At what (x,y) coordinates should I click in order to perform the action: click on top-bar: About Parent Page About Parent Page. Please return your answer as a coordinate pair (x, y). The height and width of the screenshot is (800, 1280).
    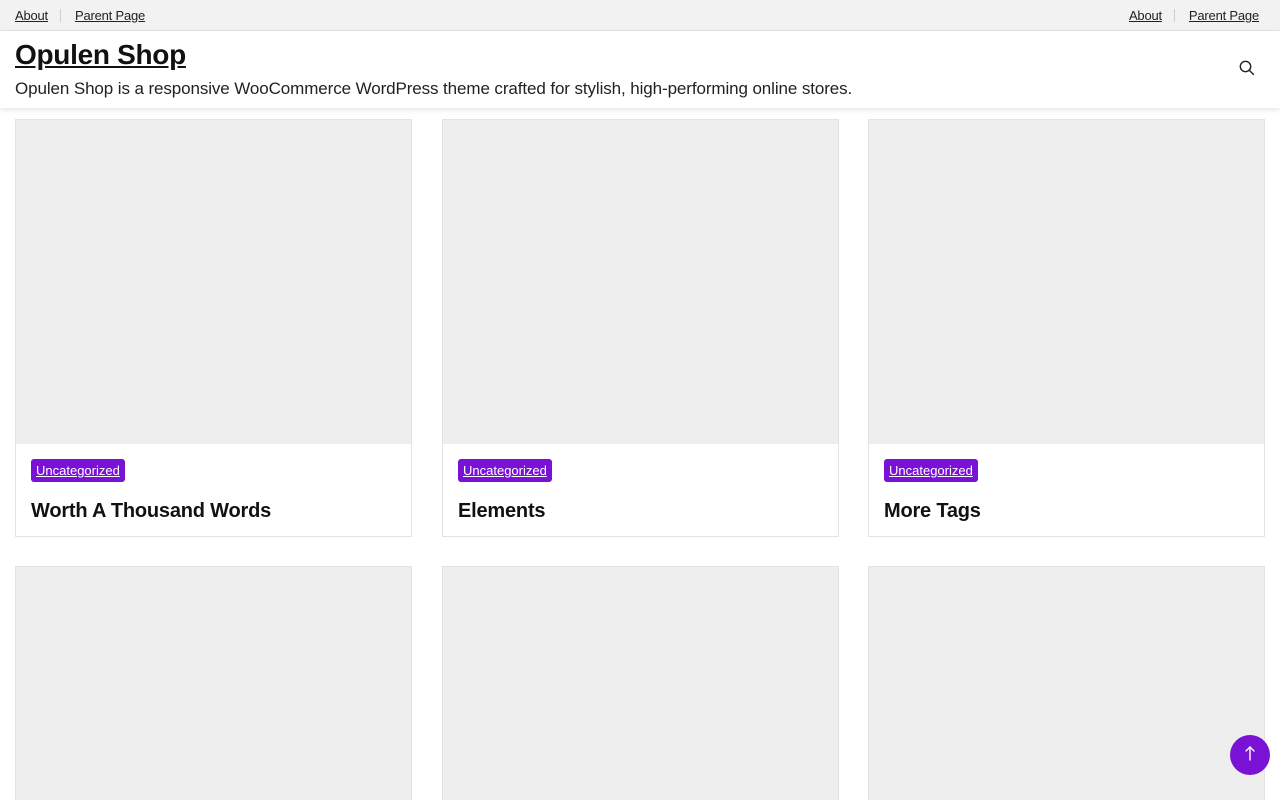
    Looking at the image, I should click on (640, 15).